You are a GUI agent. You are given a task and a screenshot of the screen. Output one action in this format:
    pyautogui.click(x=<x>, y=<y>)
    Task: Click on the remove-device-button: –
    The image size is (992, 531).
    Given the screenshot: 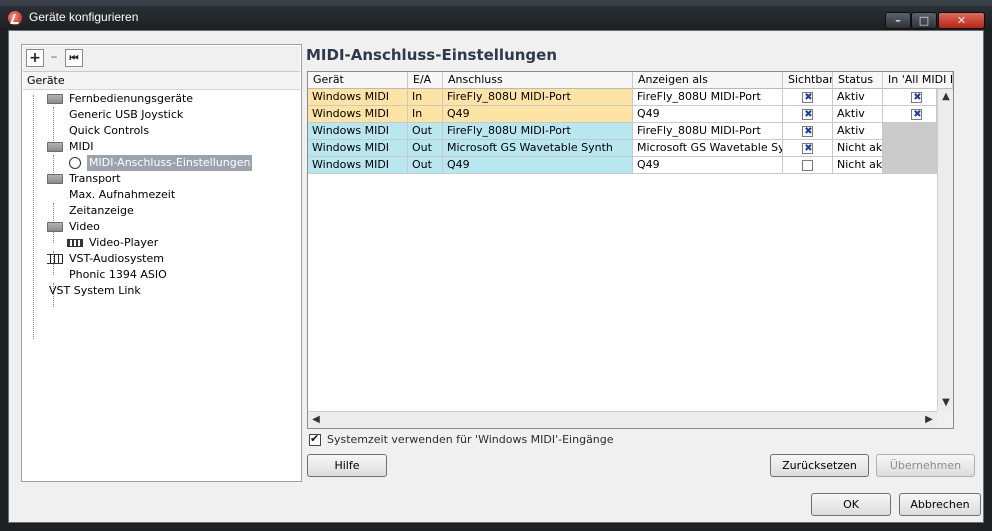 What is the action you would take?
    pyautogui.click(x=54, y=58)
    